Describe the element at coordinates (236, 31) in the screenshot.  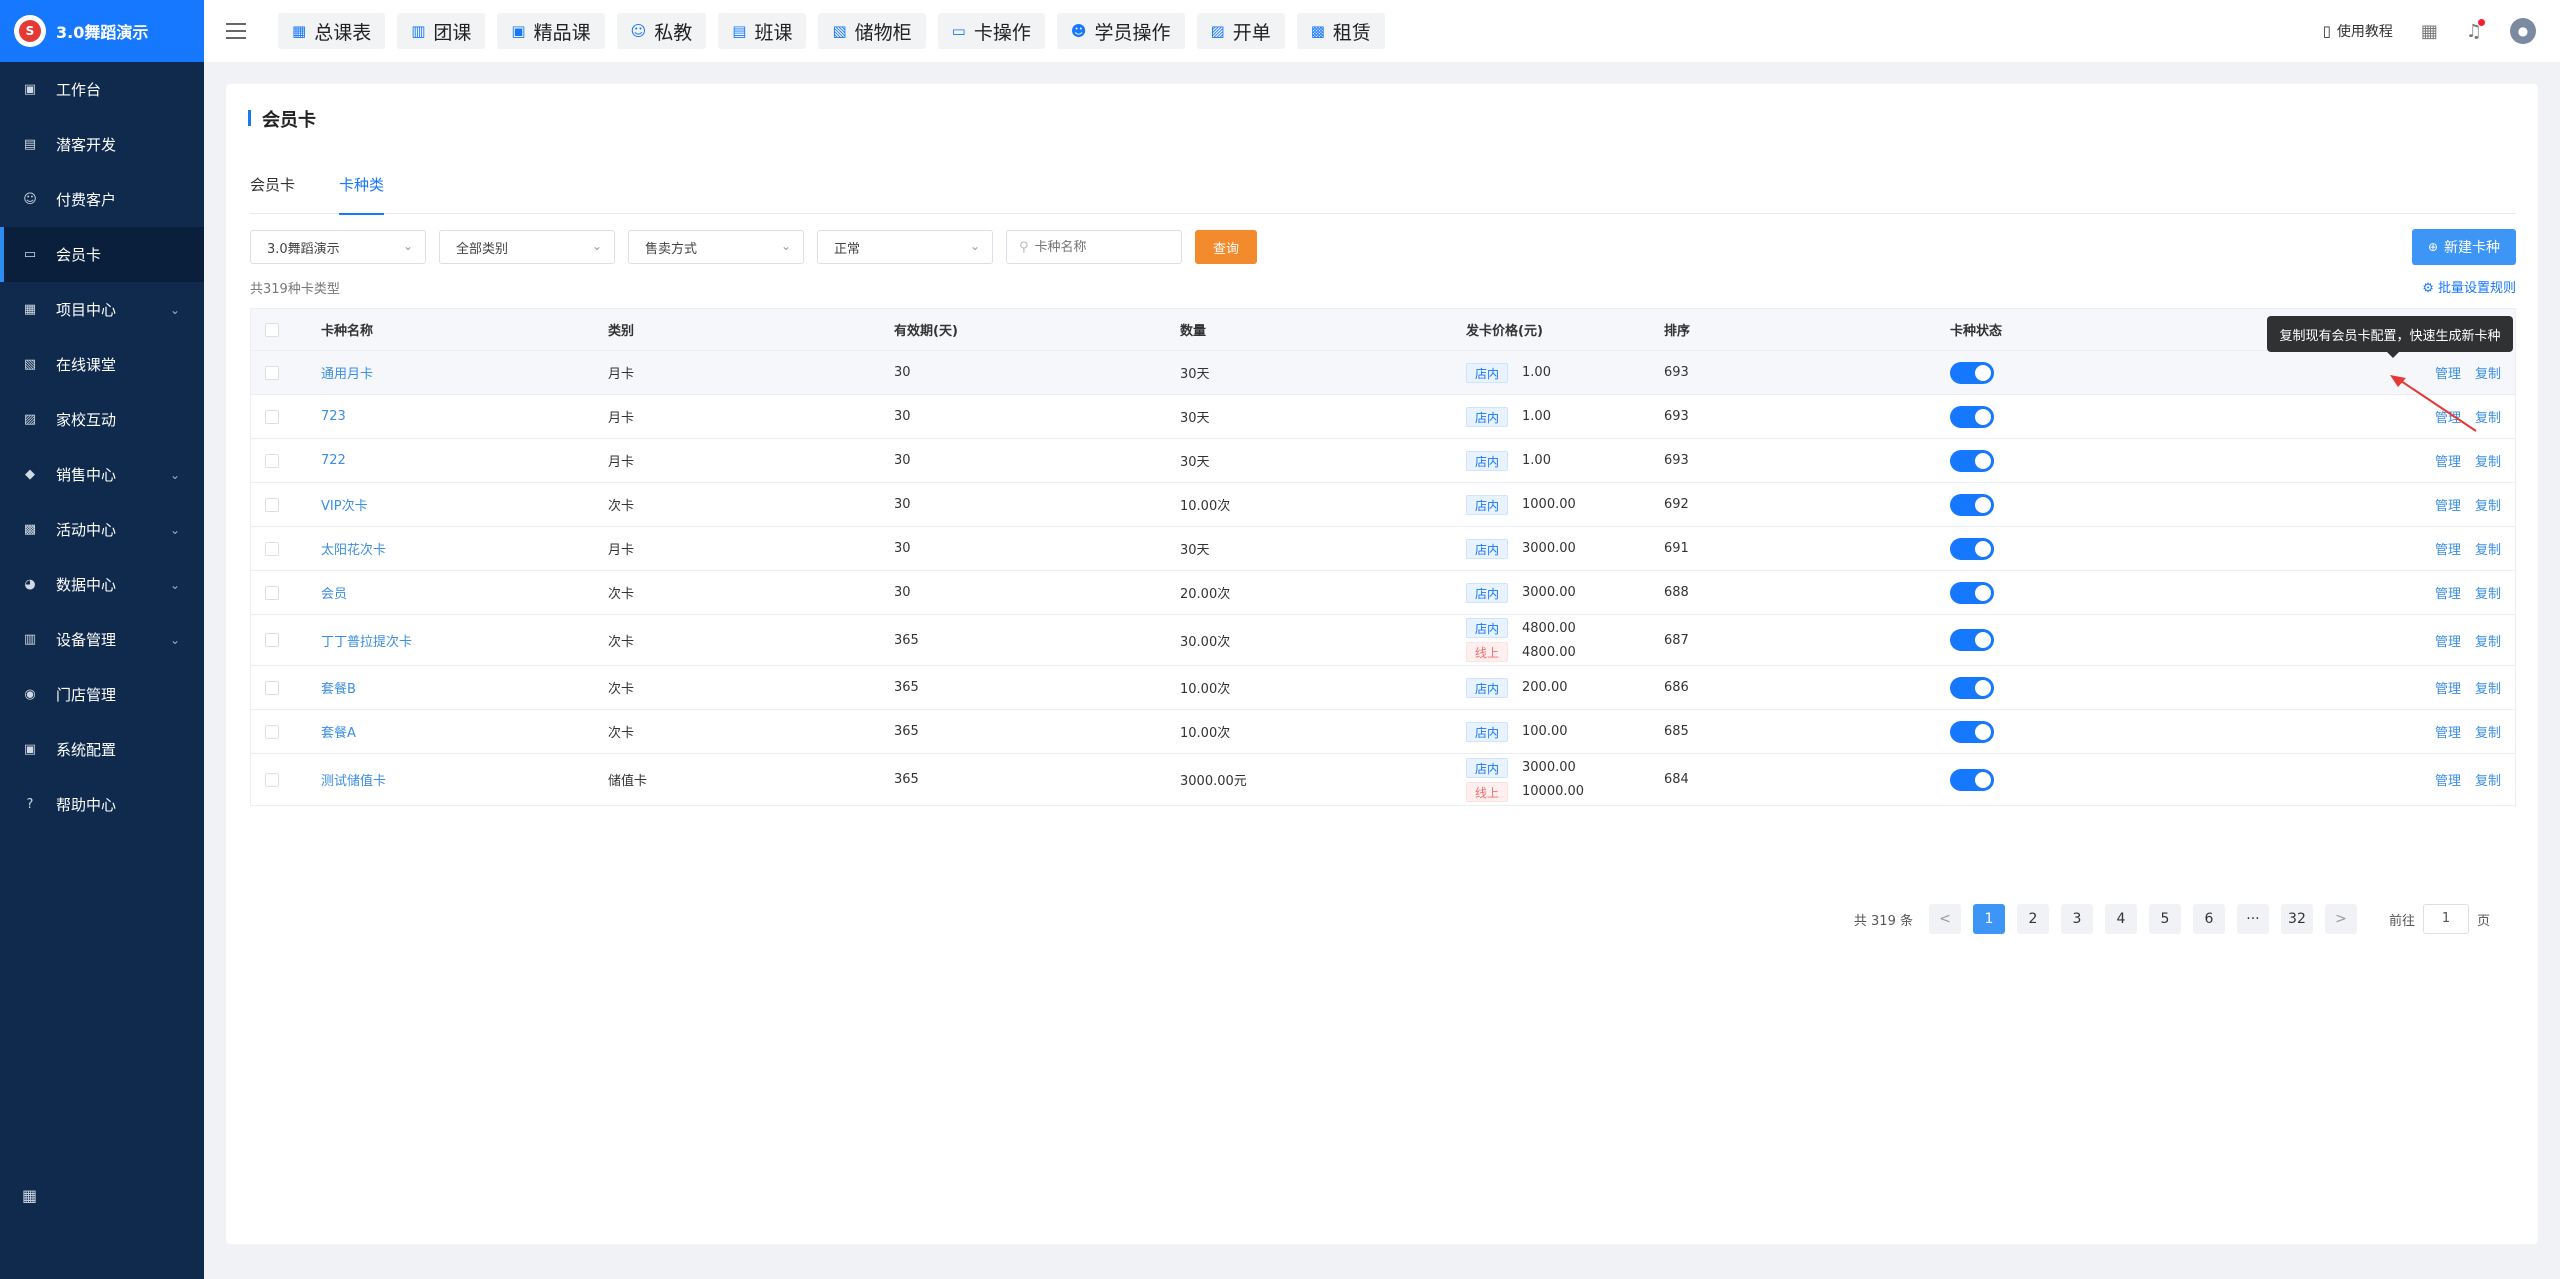
I see `menu-toggle-icon` at that location.